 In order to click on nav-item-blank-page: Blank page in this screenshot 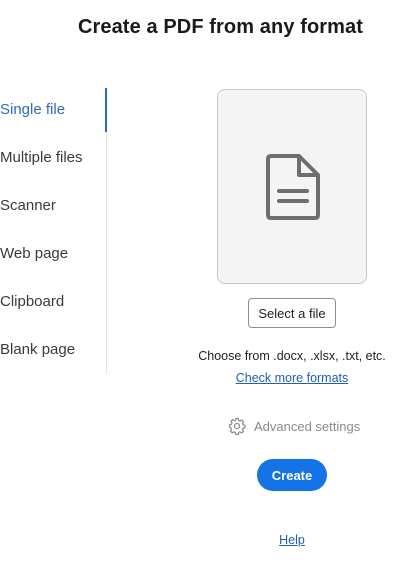, I will do `click(53, 350)`.